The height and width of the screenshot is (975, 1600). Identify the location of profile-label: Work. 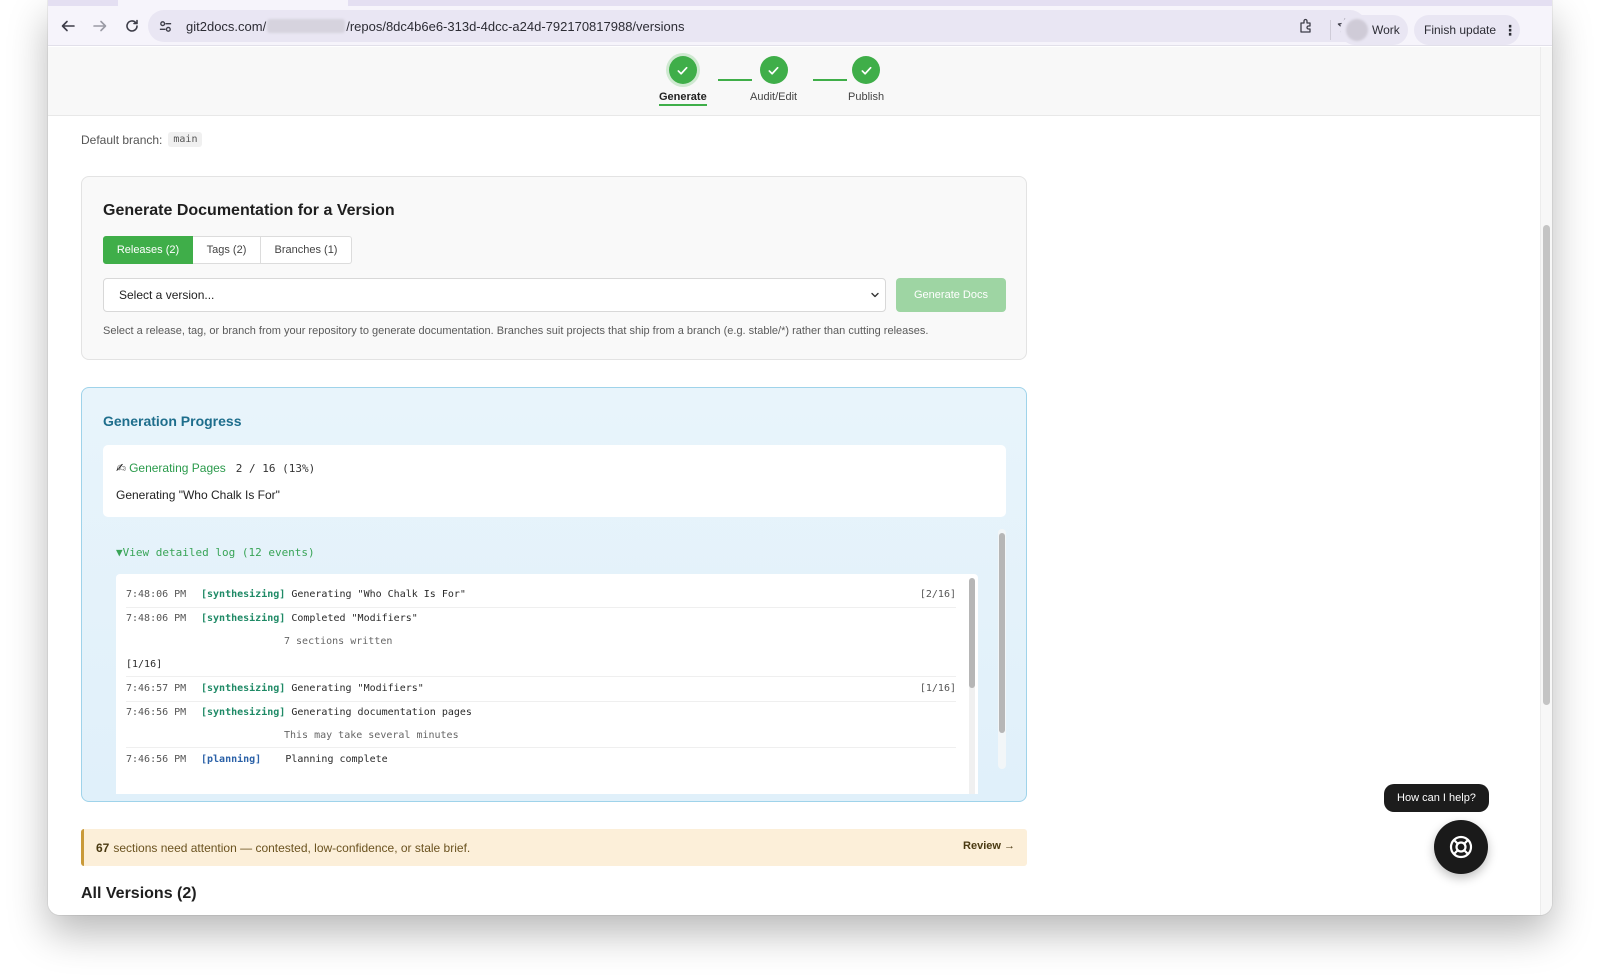
(1386, 30).